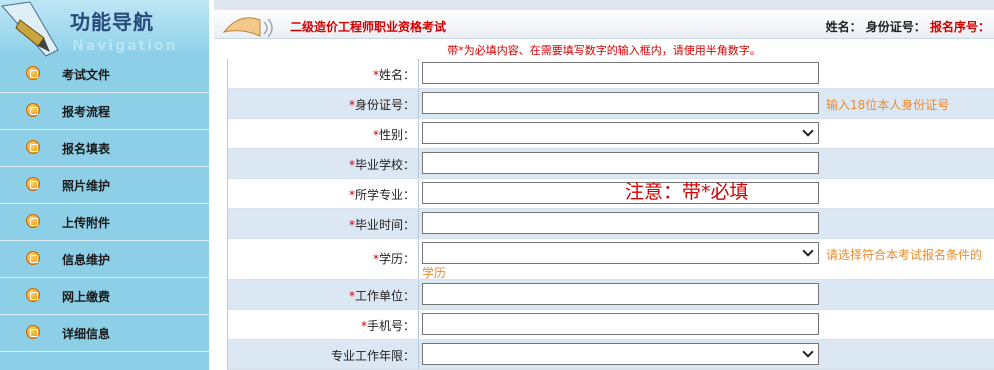 The image size is (994, 370). Describe the element at coordinates (86, 297) in the screenshot. I see `sidebar-item-label: 网上缴费` at that location.